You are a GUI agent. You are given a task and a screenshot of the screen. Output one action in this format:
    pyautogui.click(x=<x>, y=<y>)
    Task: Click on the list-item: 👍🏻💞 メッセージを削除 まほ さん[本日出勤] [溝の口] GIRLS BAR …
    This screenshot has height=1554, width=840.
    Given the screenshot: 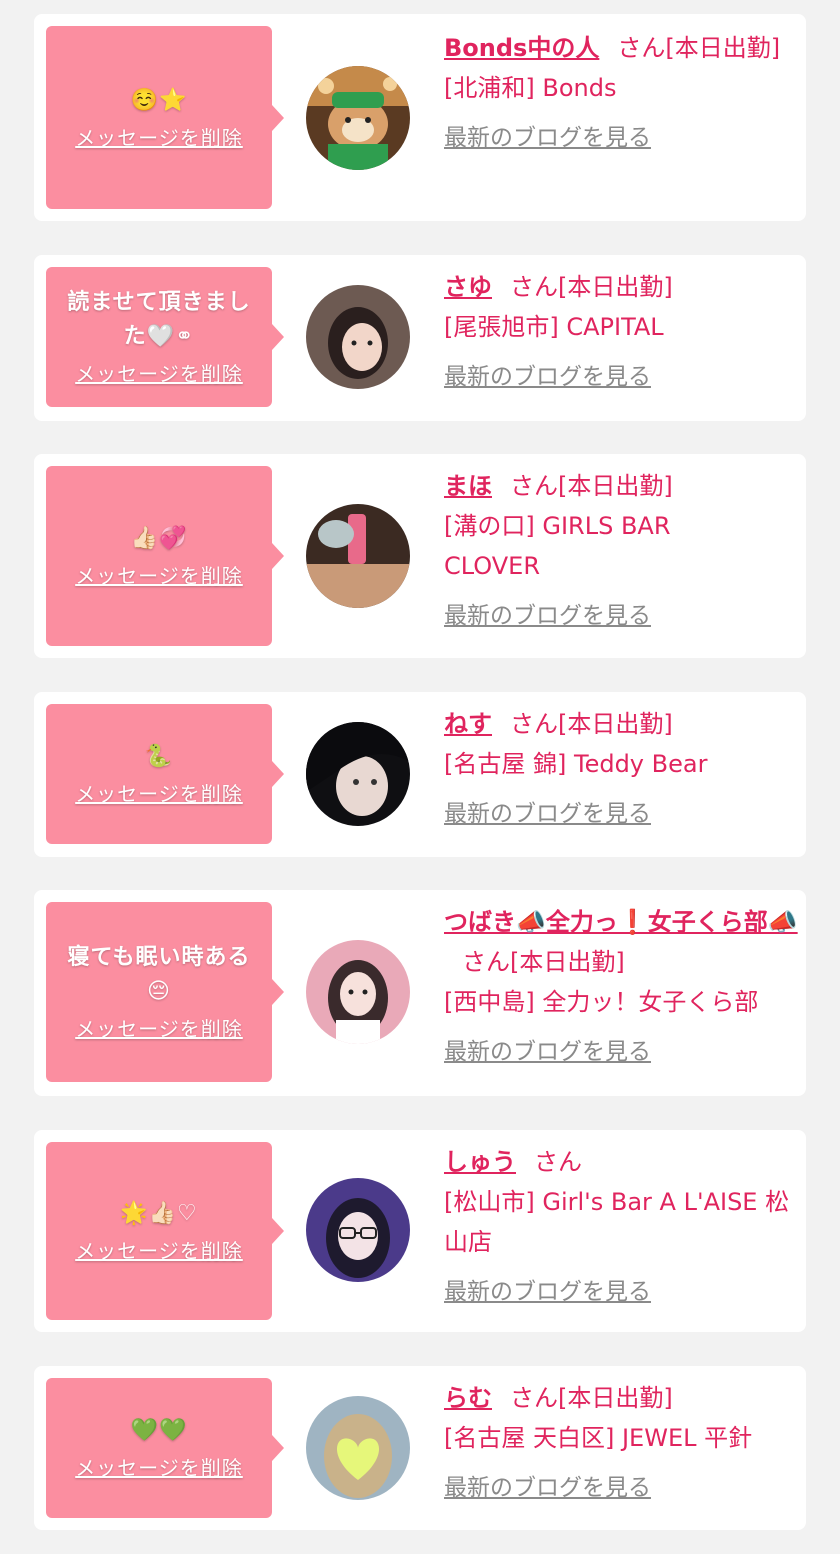 What is the action you would take?
    pyautogui.click(x=420, y=556)
    